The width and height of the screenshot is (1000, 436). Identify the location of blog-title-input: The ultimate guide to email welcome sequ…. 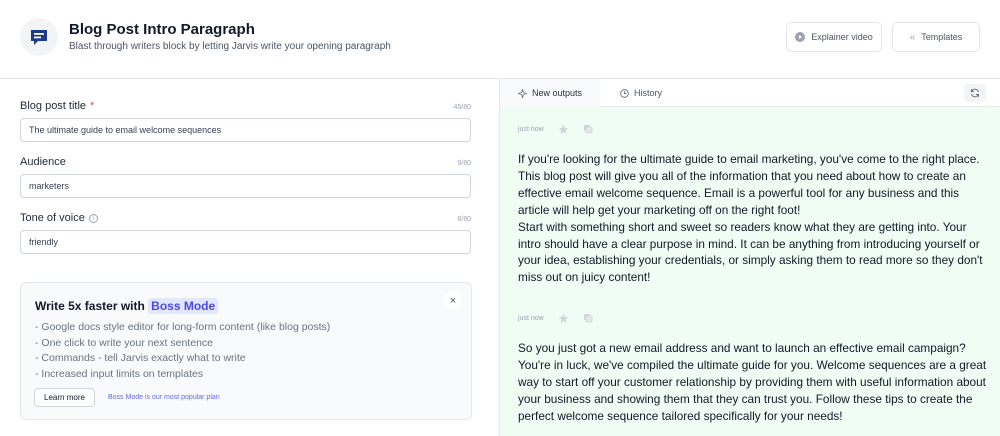
(245, 130).